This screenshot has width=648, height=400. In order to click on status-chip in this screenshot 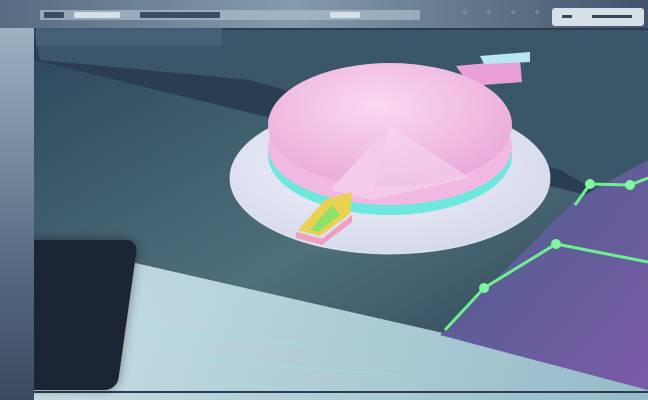, I will do `click(598, 17)`.